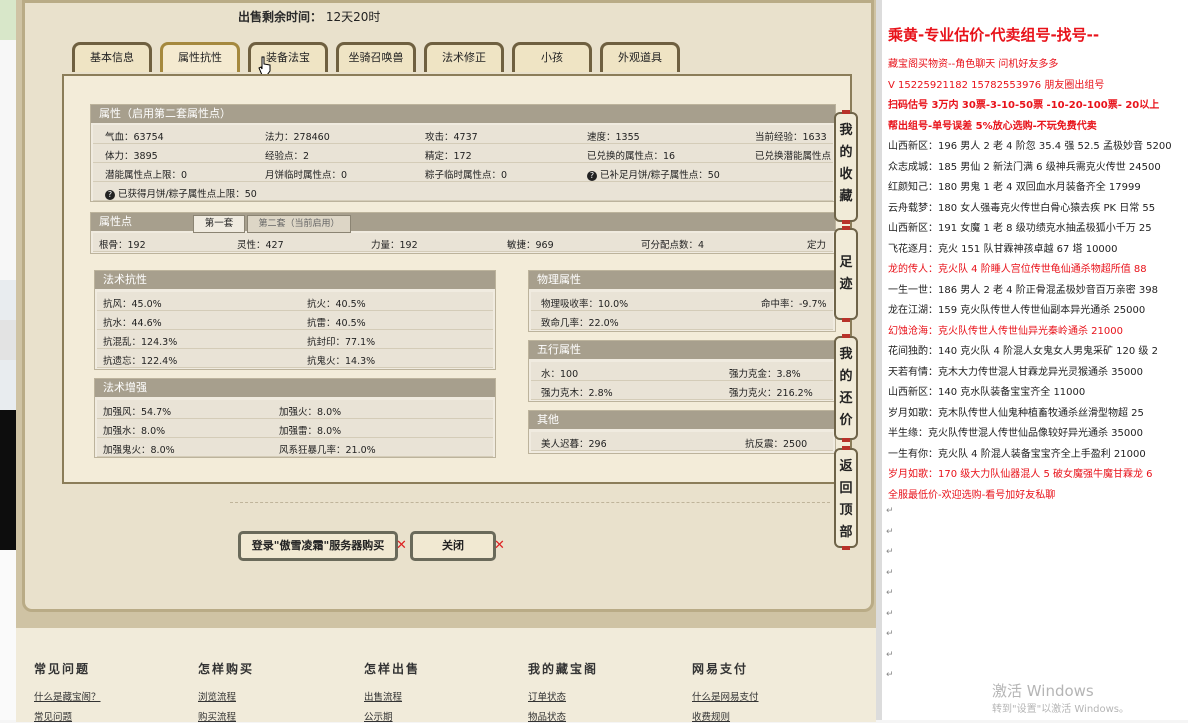 This screenshot has height=723, width=1188. I want to click on points-header: 属性点, so click(141, 222).